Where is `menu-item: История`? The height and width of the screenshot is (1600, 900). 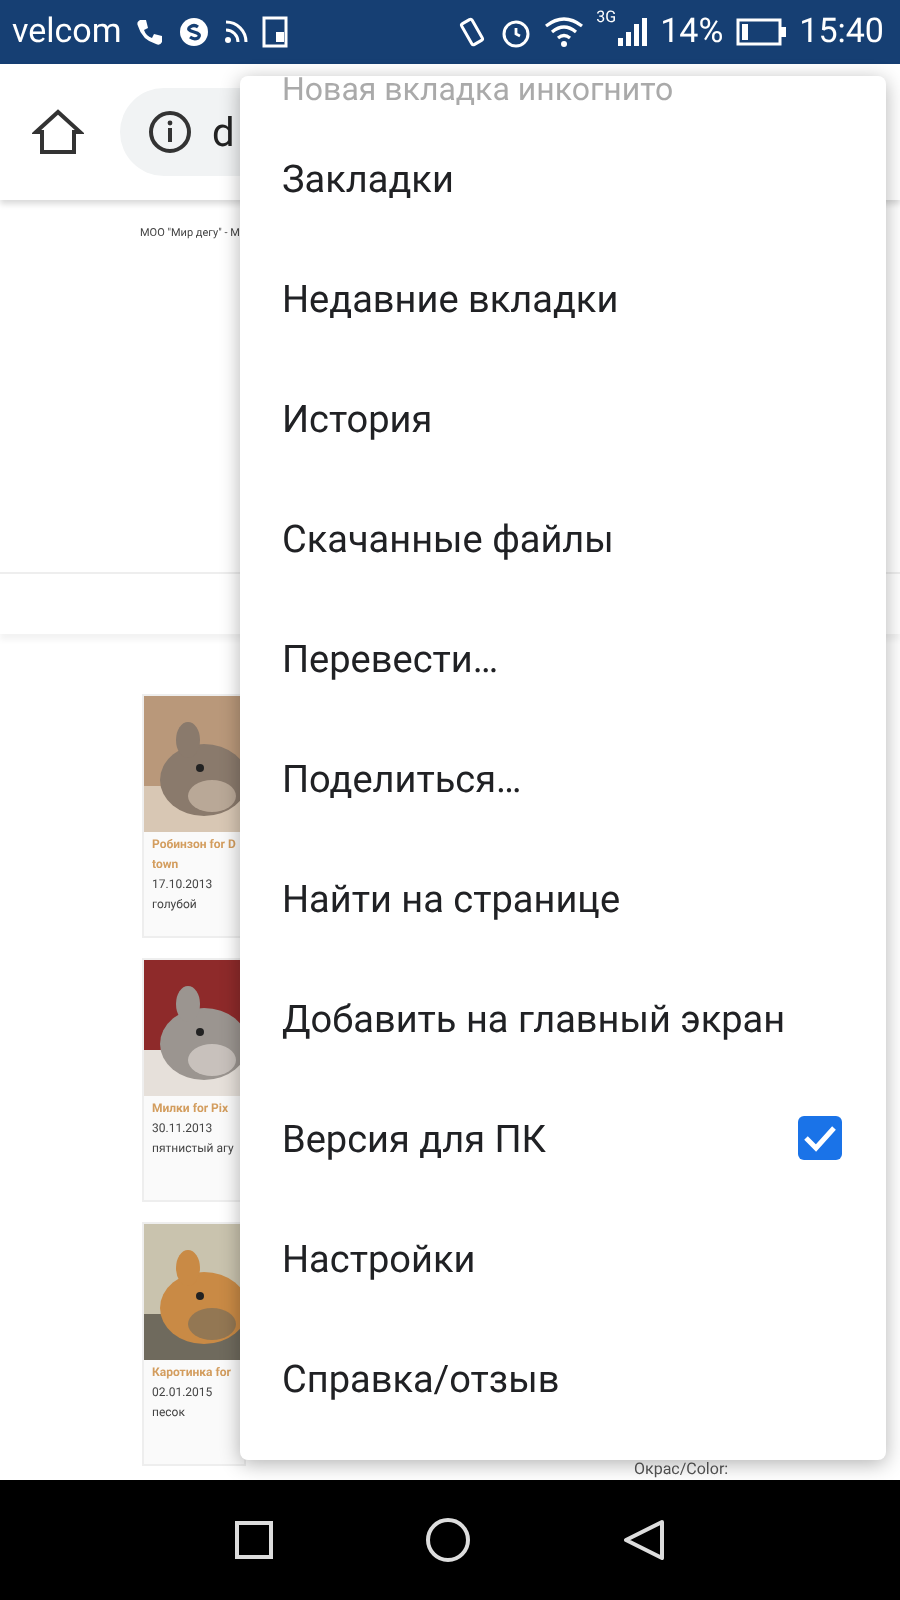 menu-item: История is located at coordinates (563, 418).